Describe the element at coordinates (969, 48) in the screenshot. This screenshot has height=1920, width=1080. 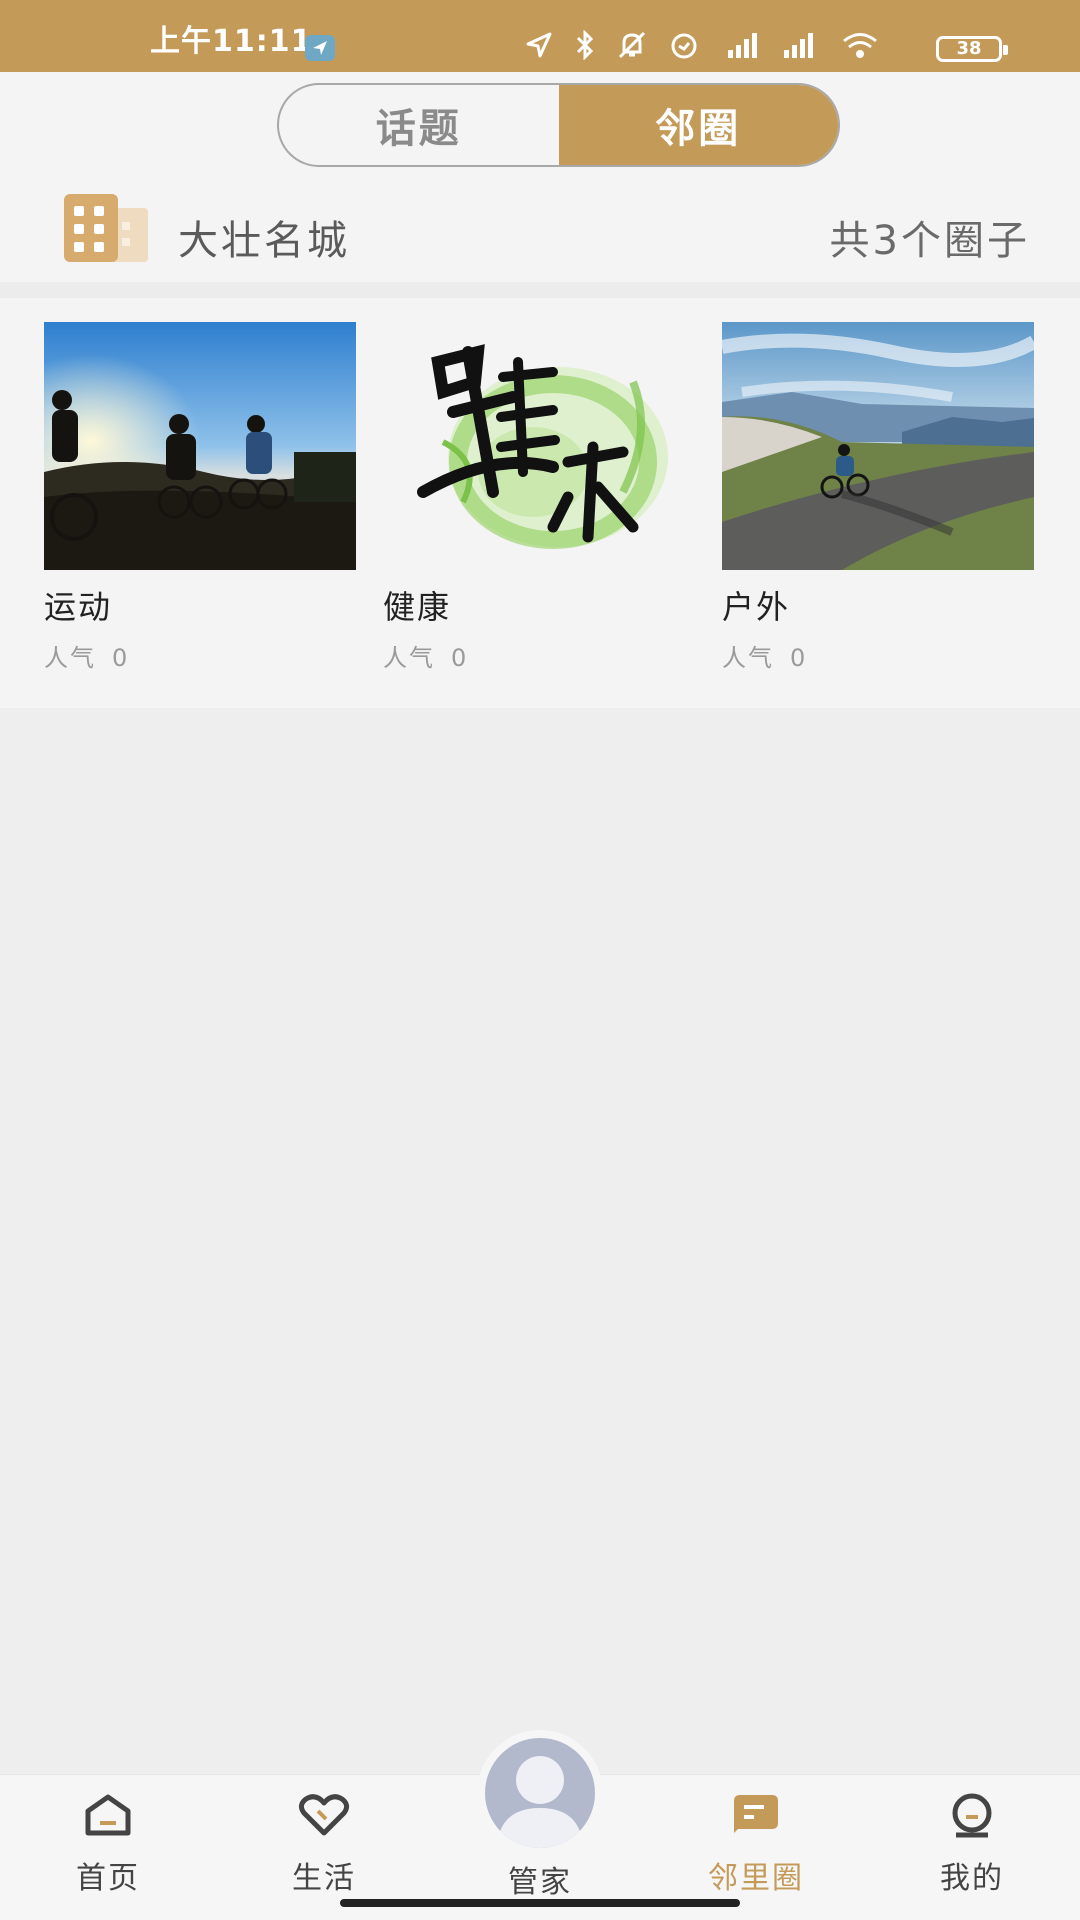
I see `battery-level: 38` at that location.